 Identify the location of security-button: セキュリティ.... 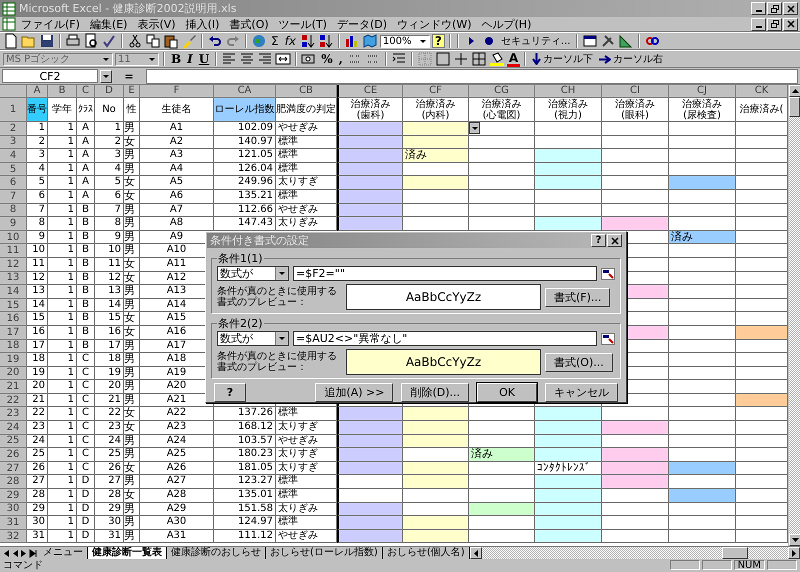
(535, 41).